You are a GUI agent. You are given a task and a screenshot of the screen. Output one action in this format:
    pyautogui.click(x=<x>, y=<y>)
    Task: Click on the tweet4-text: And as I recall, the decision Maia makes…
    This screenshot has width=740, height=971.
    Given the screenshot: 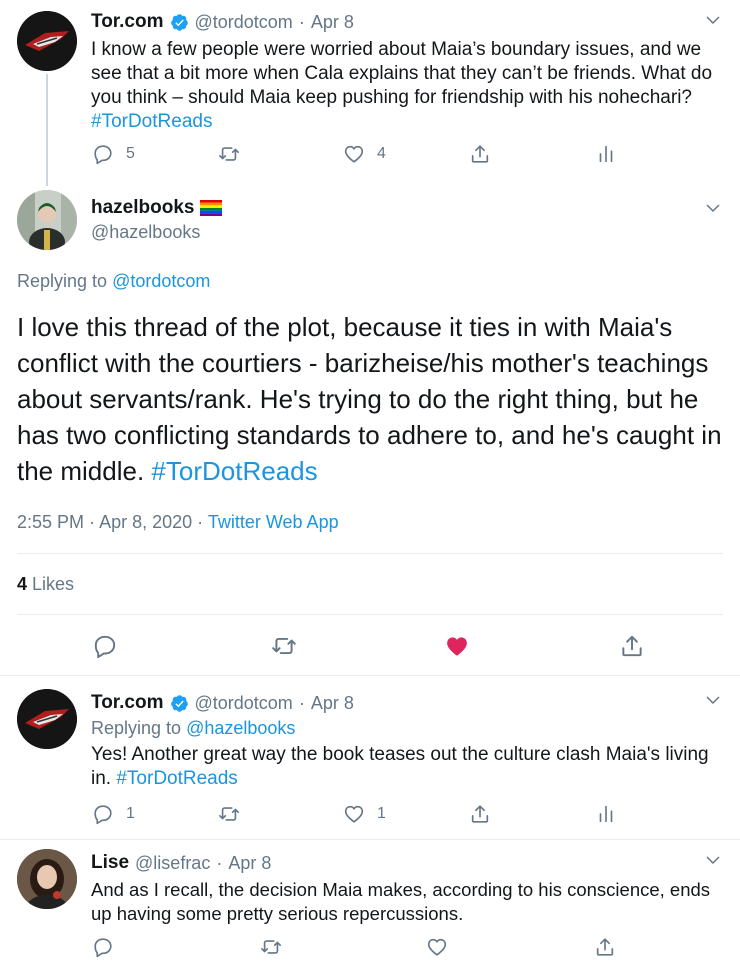 What is the action you would take?
    pyautogui.click(x=406, y=902)
    